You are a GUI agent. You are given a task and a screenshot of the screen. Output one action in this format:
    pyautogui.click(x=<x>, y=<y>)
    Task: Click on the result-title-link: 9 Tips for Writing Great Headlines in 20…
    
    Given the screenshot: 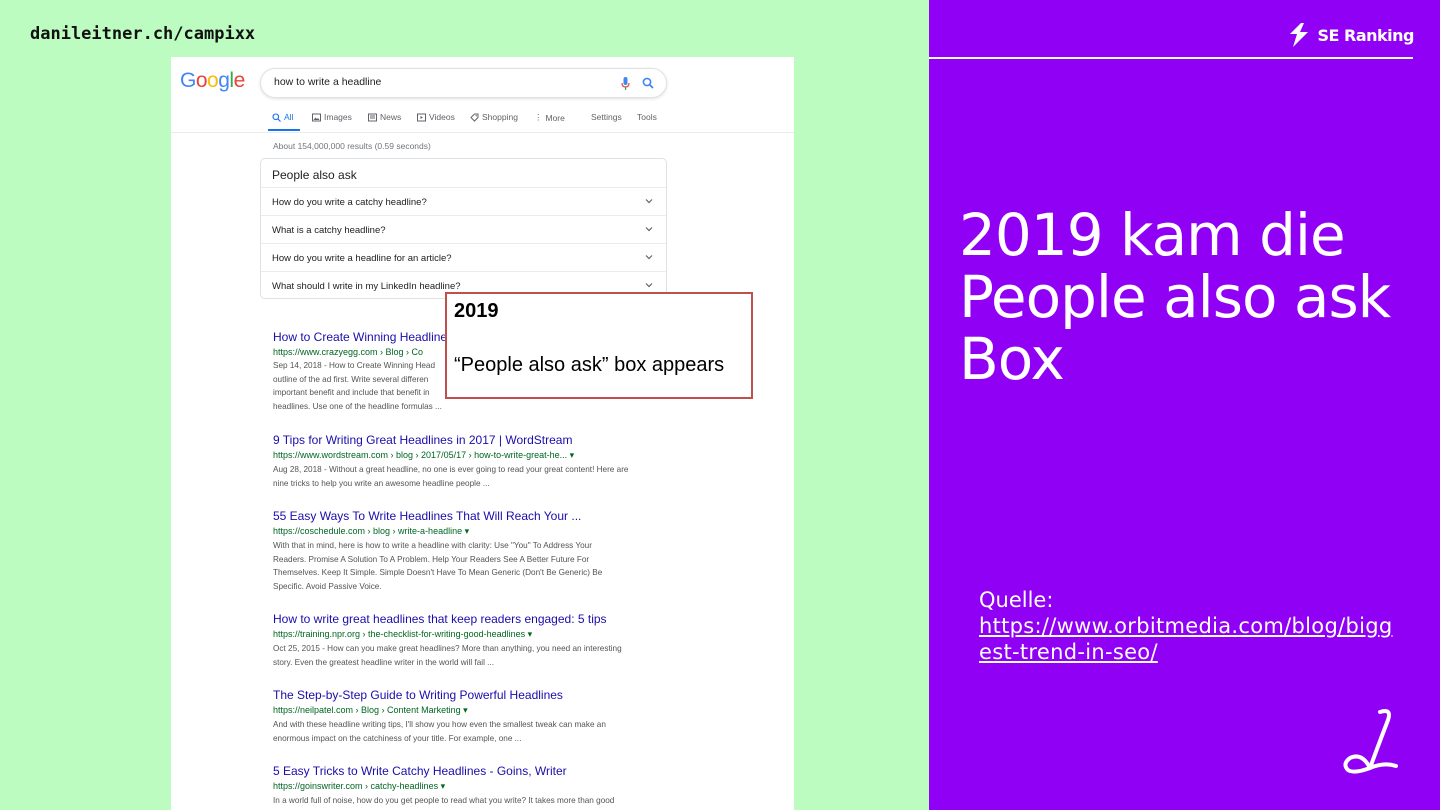 What is the action you would take?
    pyautogui.click(x=468, y=440)
    